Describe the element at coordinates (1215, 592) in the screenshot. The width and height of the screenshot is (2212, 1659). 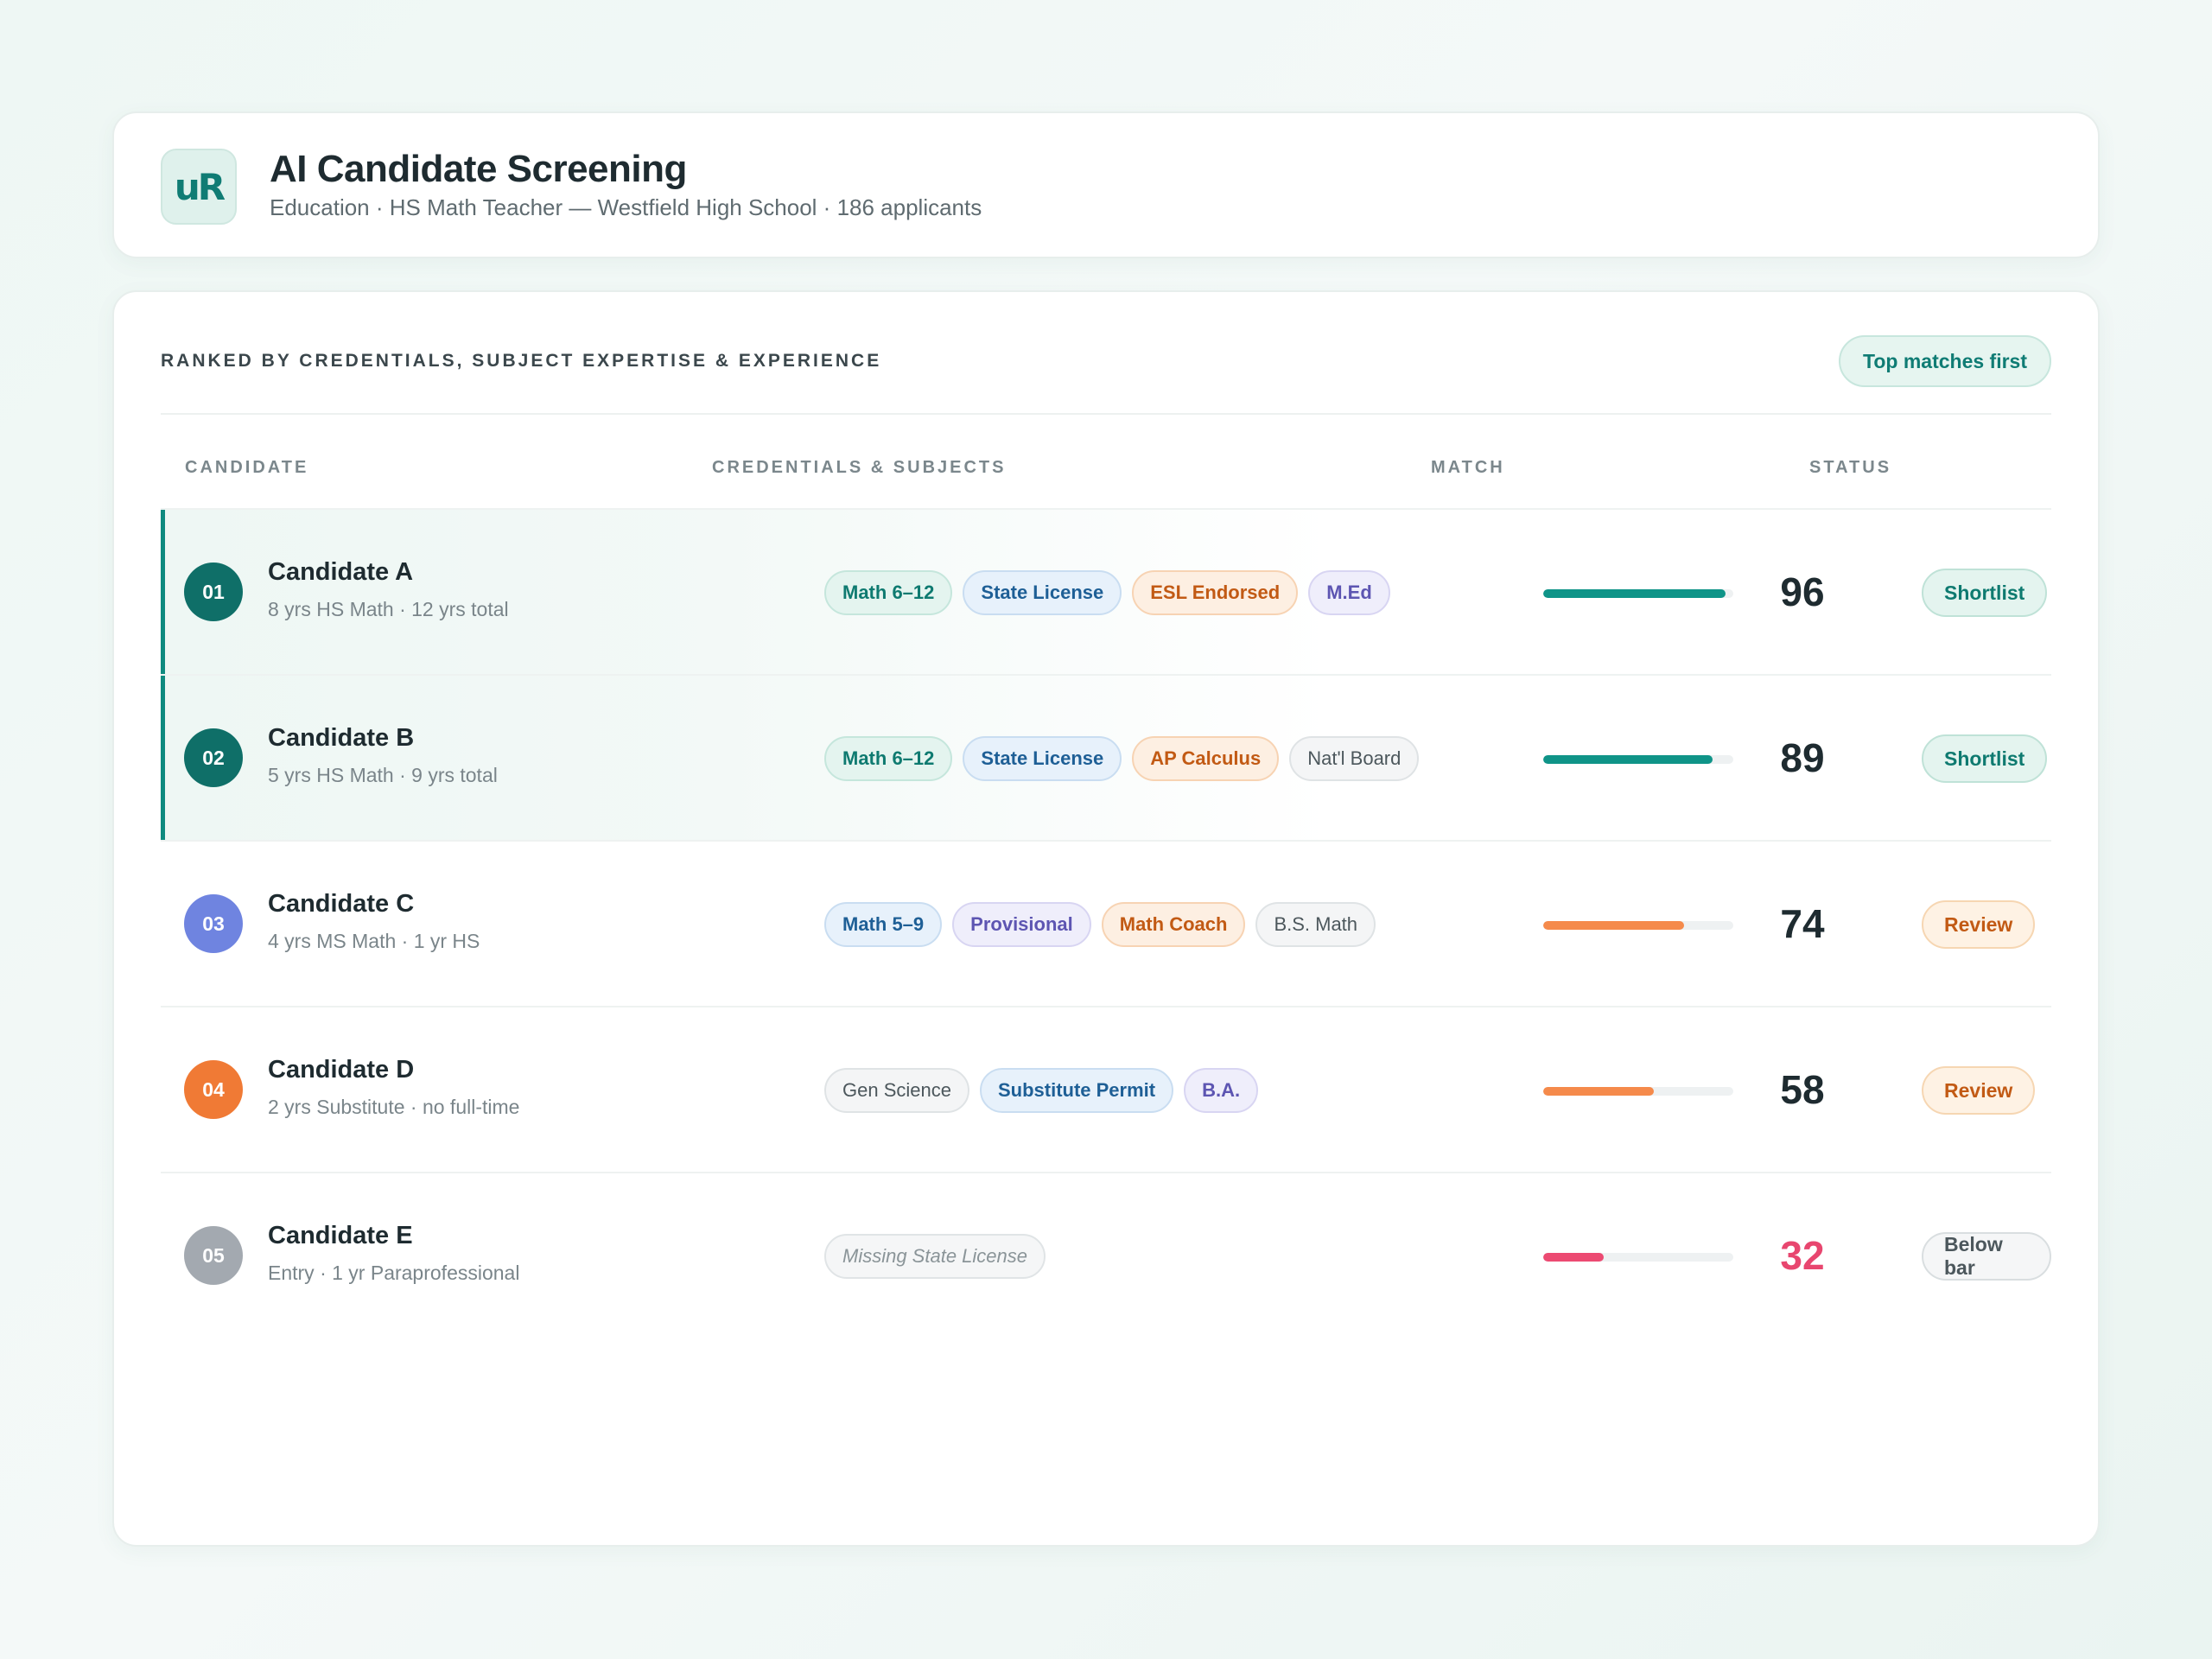
I see `credential-tag: ESL Endorsed` at that location.